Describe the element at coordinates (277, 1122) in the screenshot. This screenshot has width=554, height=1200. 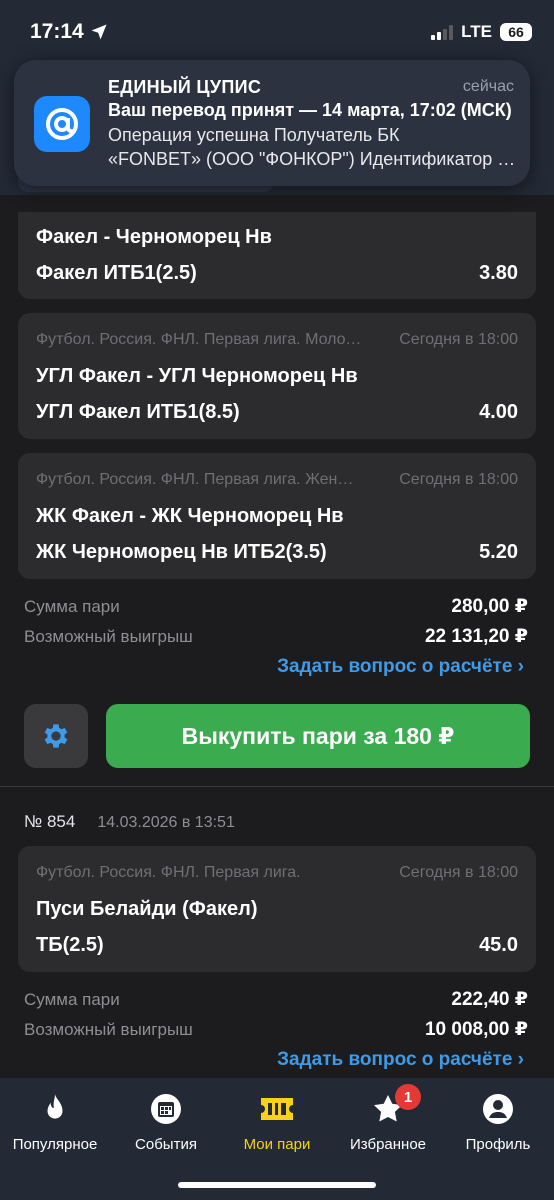
I see `tab-my-bets: Мои пари` at that location.